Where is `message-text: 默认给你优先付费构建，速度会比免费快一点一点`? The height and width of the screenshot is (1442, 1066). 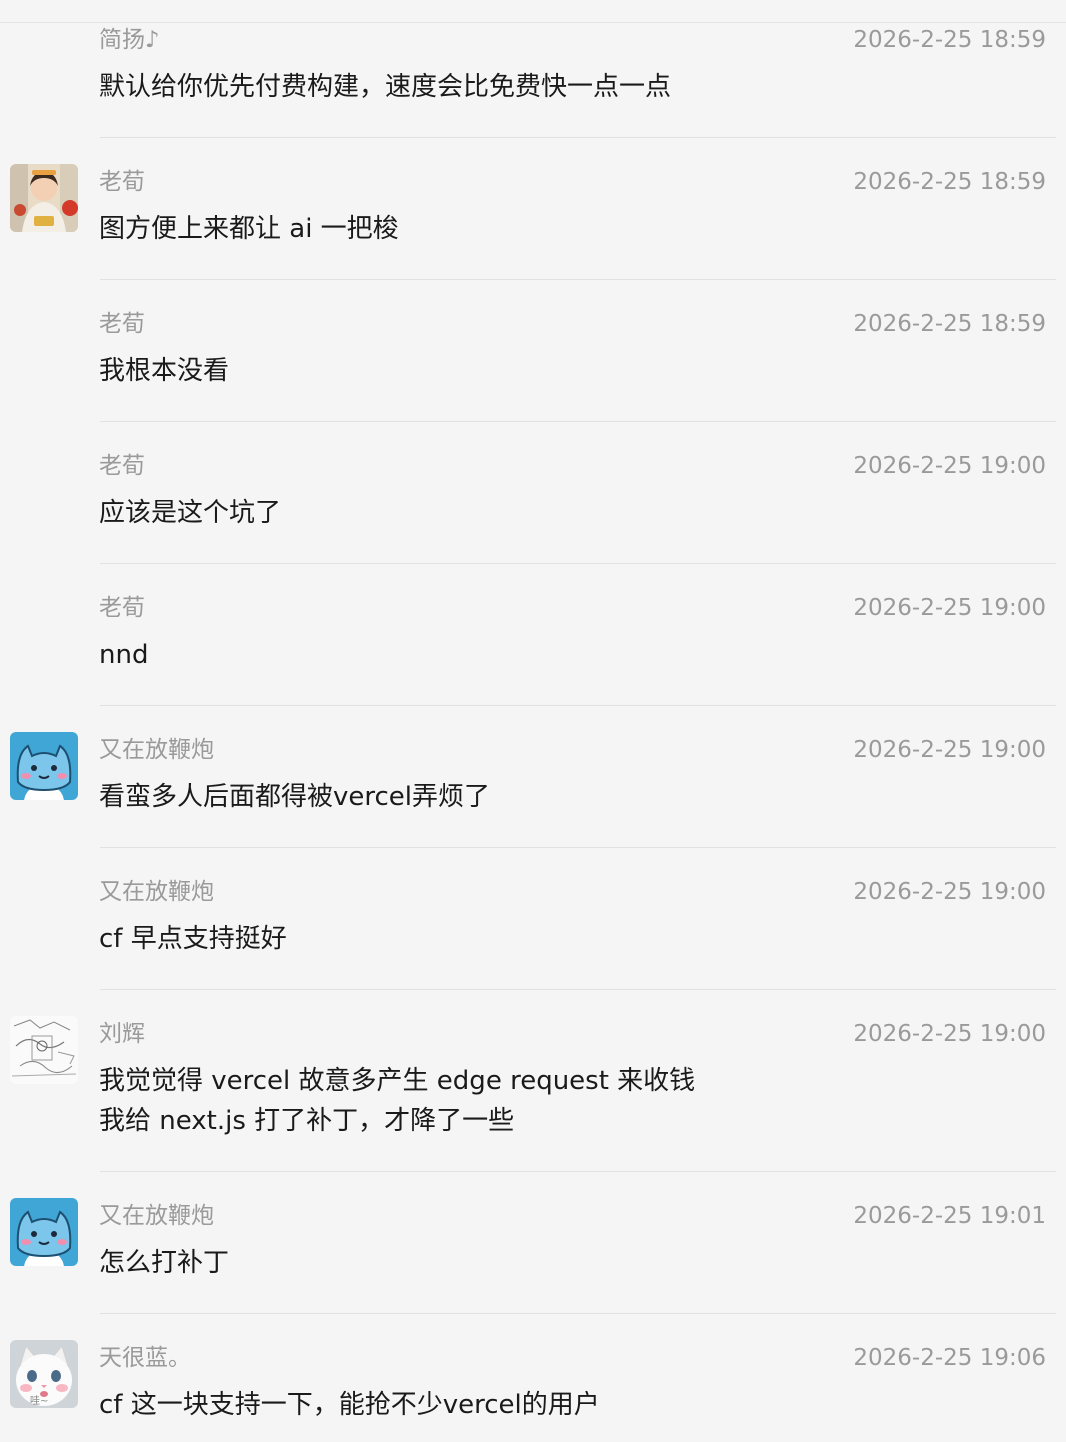 message-text: 默认给你优先付费构建，速度会比免费快一点一点 is located at coordinates (385, 87).